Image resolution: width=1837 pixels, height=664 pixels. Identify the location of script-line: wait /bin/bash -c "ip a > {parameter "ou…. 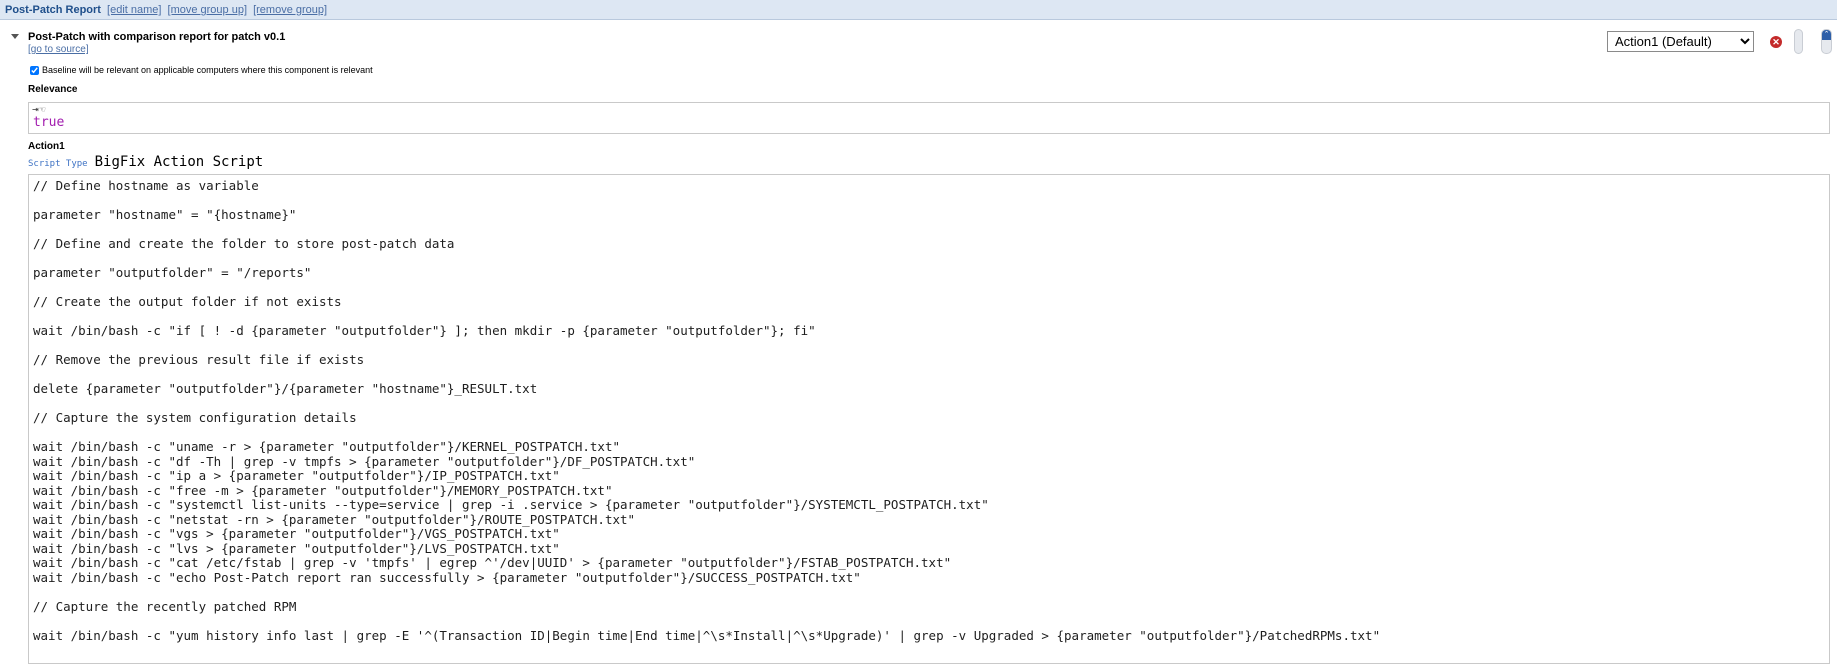
(296, 475).